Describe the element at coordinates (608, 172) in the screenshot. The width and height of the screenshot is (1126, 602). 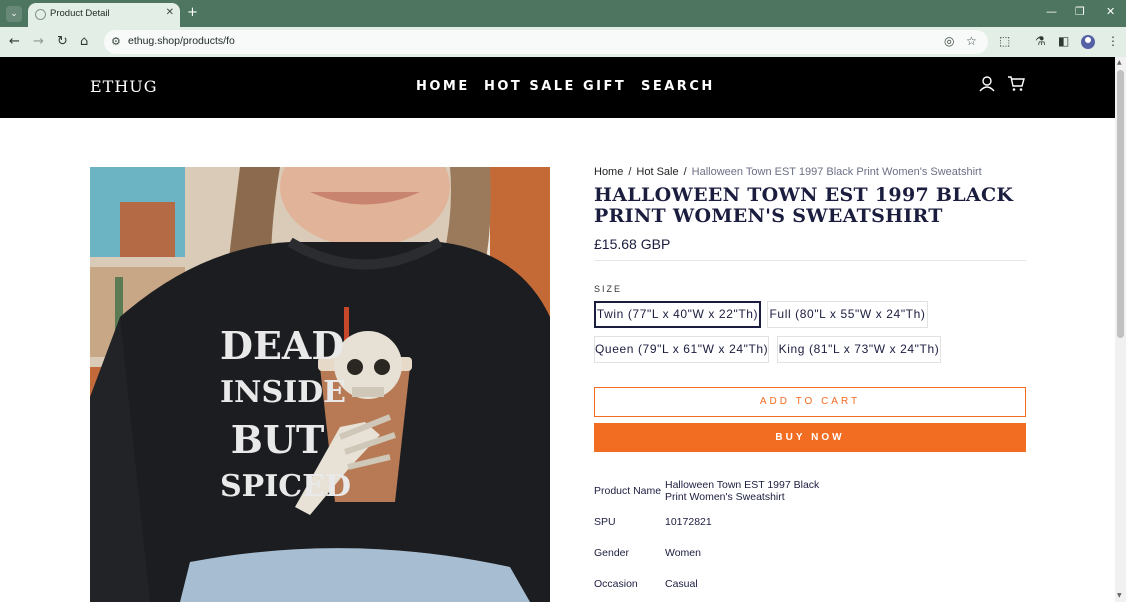
I see `breadcrumb-home: Home` at that location.